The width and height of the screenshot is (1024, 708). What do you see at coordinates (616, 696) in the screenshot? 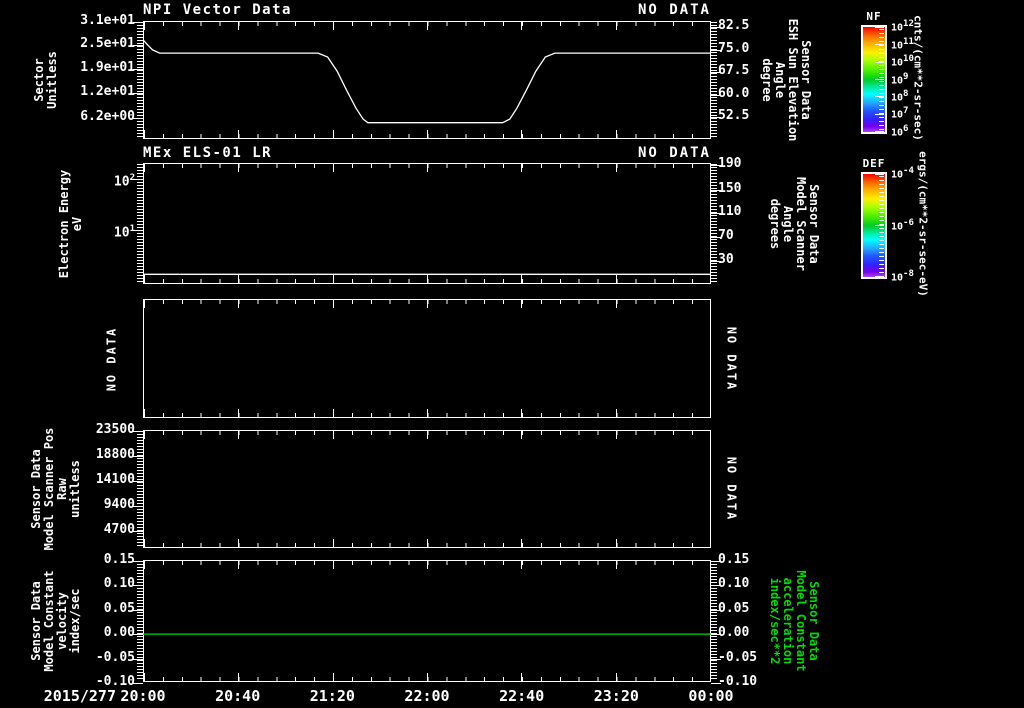
I see `x-tick-label: 23:20` at bounding box center [616, 696].